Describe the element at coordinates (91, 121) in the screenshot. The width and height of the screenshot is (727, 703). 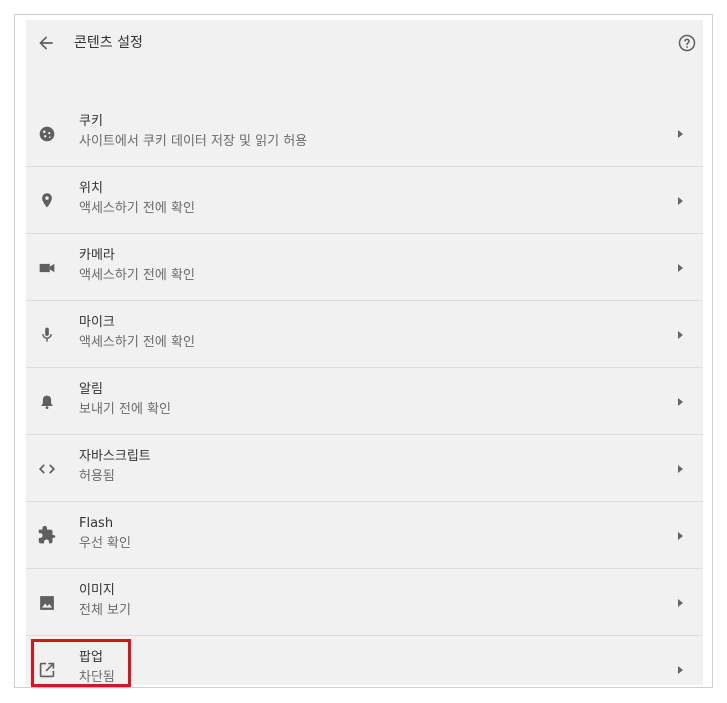
I see `settings-item-title: 쿠키` at that location.